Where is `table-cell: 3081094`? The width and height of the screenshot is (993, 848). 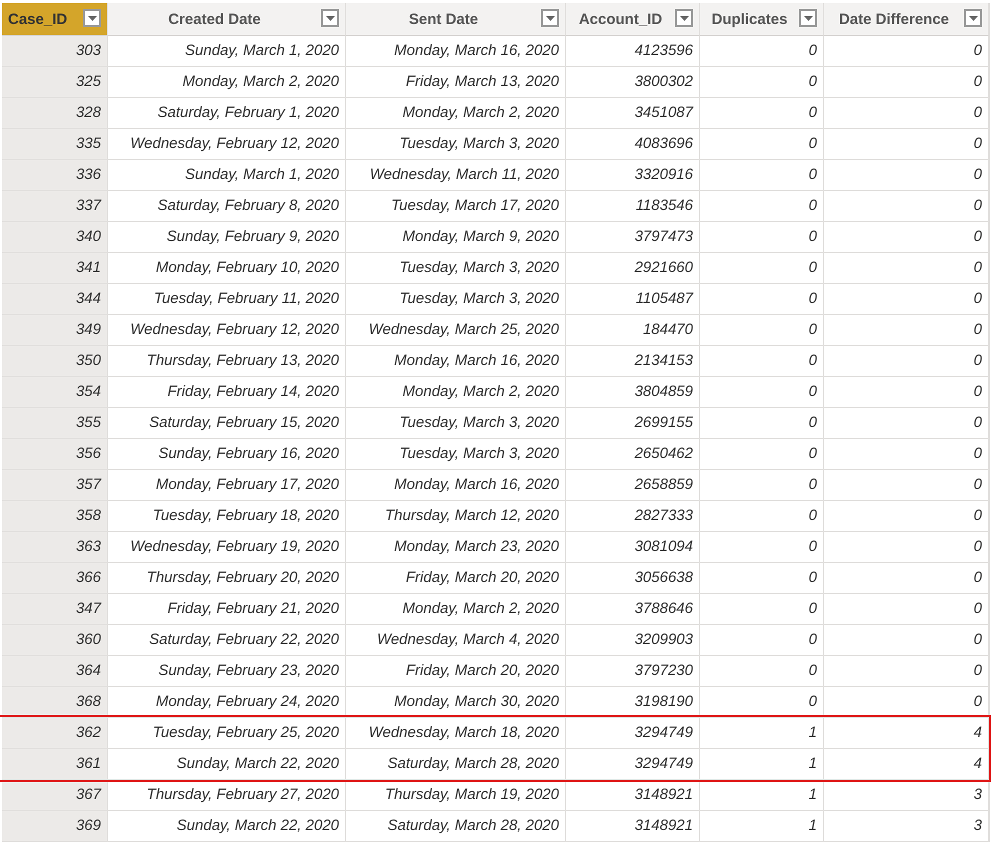 table-cell: 3081094 is located at coordinates (633, 547).